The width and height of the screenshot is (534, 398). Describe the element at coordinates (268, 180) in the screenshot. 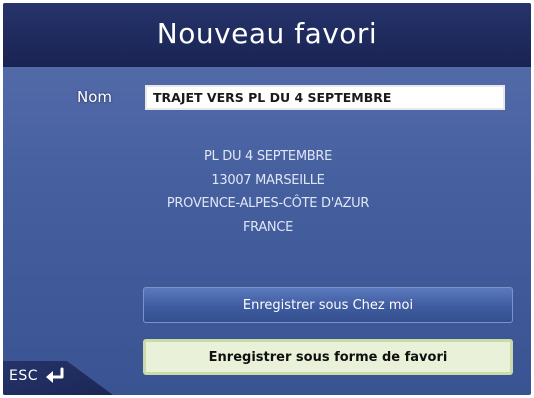

I see `address-city: 13007 MARSEILLE` at that location.